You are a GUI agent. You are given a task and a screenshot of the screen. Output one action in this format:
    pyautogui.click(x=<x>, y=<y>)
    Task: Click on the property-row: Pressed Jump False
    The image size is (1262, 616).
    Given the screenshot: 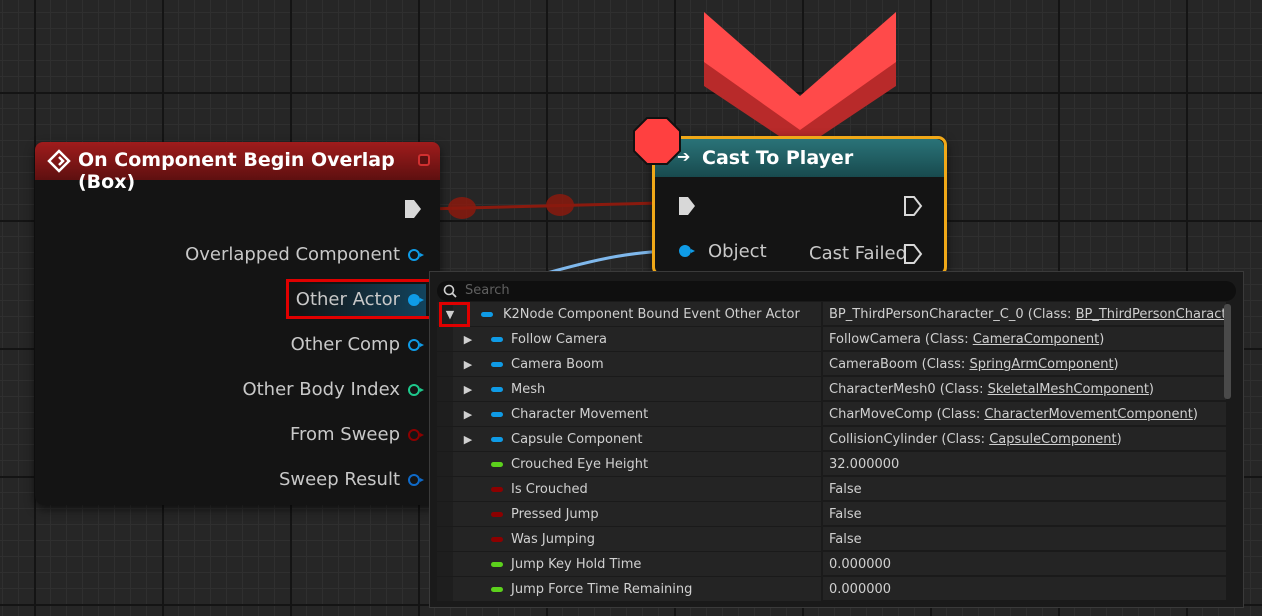 What is the action you would take?
    pyautogui.click(x=831, y=514)
    